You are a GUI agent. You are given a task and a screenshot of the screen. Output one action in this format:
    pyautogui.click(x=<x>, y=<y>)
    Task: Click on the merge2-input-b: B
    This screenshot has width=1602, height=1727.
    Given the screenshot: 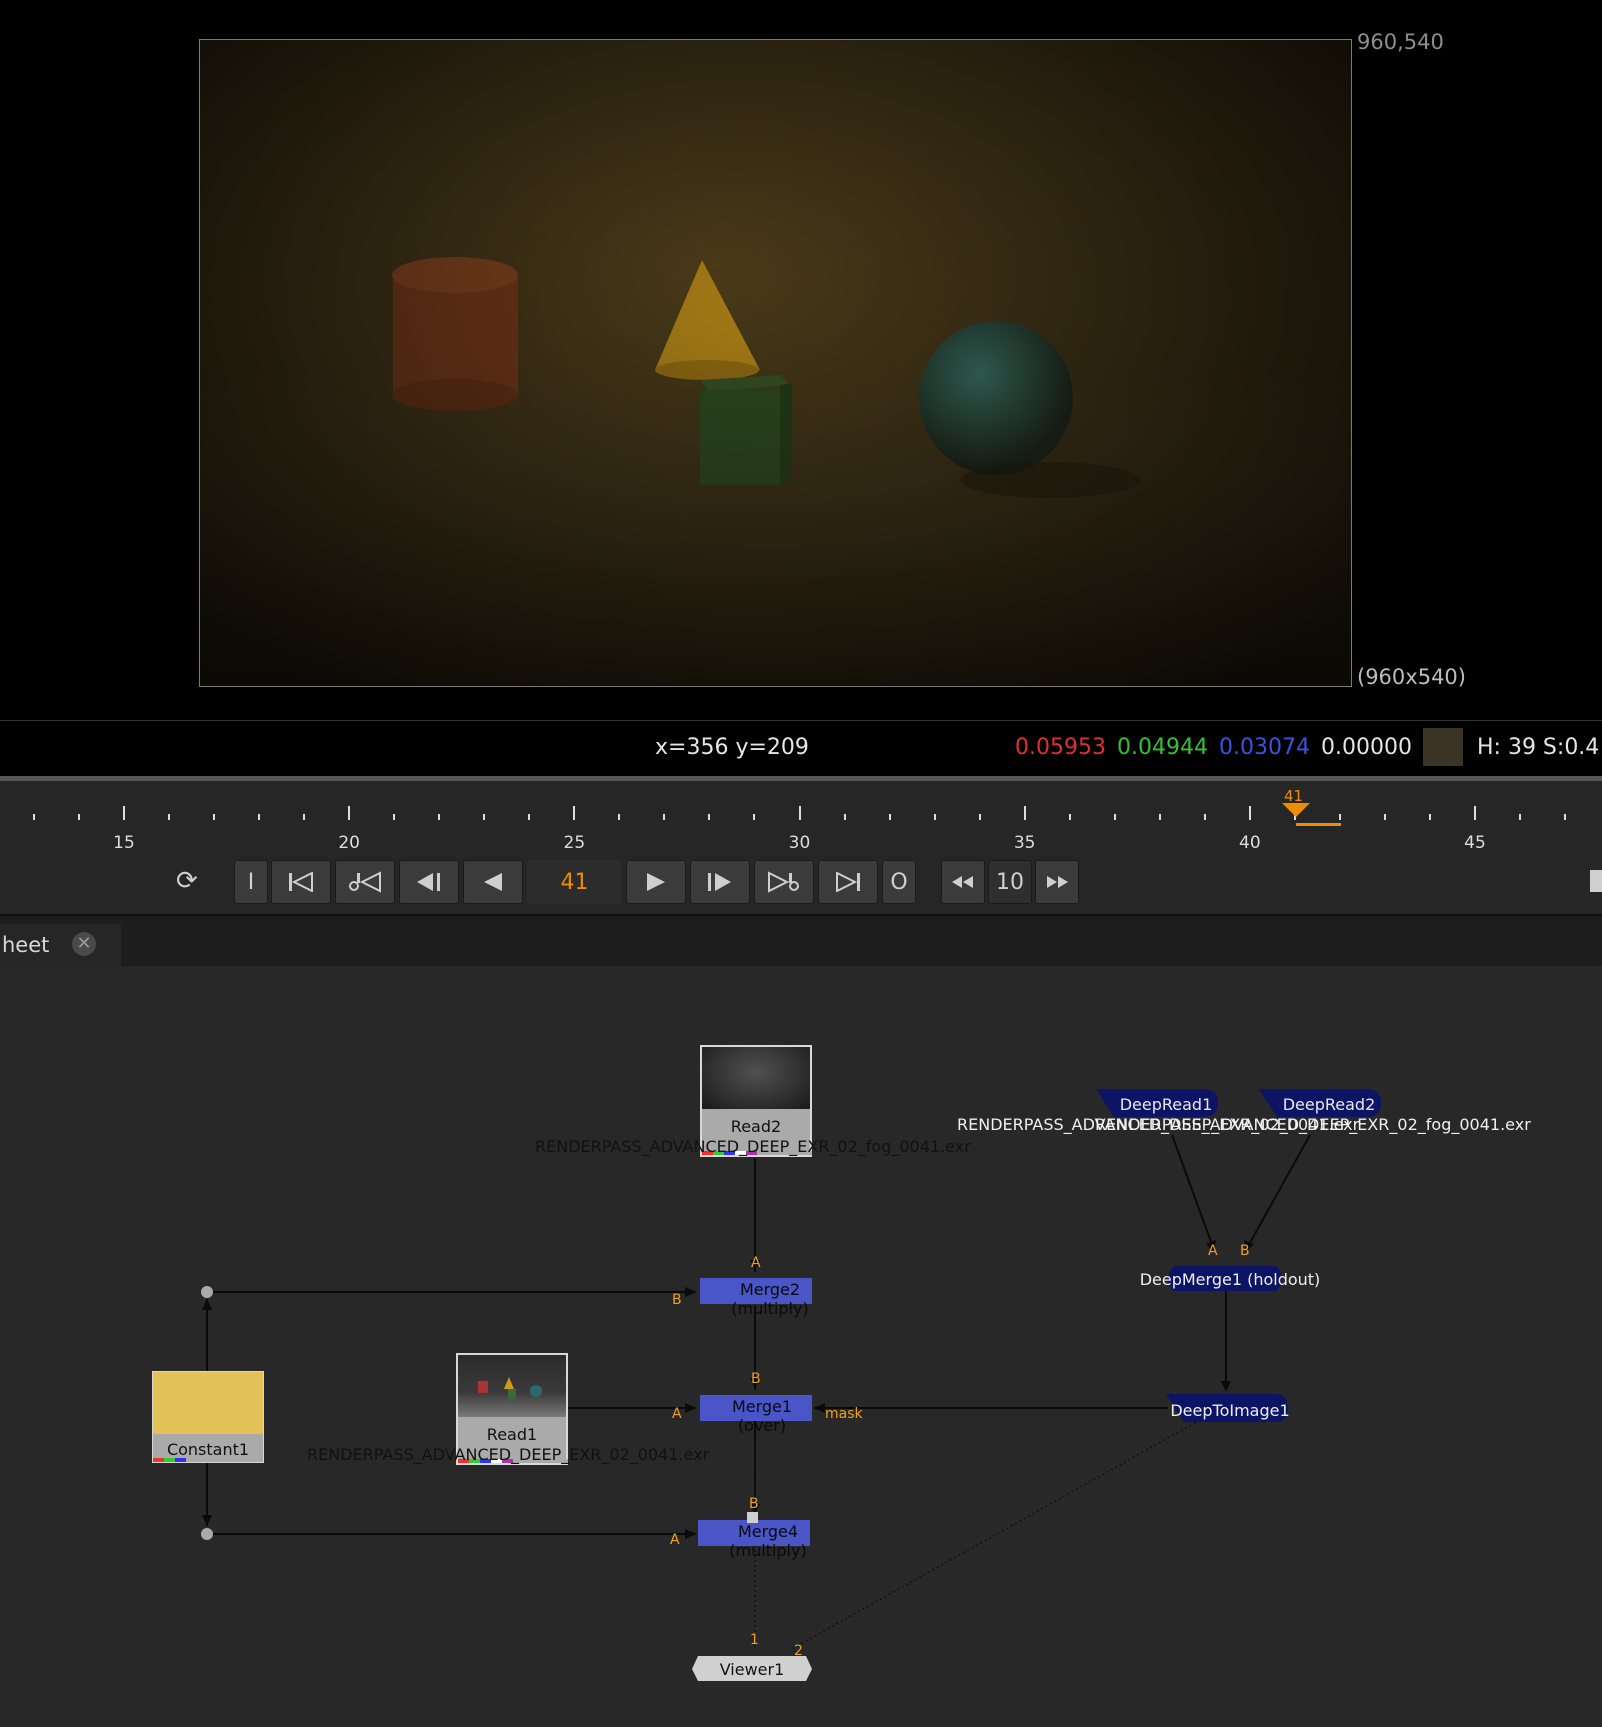 What is the action you would take?
    pyautogui.click(x=677, y=1300)
    